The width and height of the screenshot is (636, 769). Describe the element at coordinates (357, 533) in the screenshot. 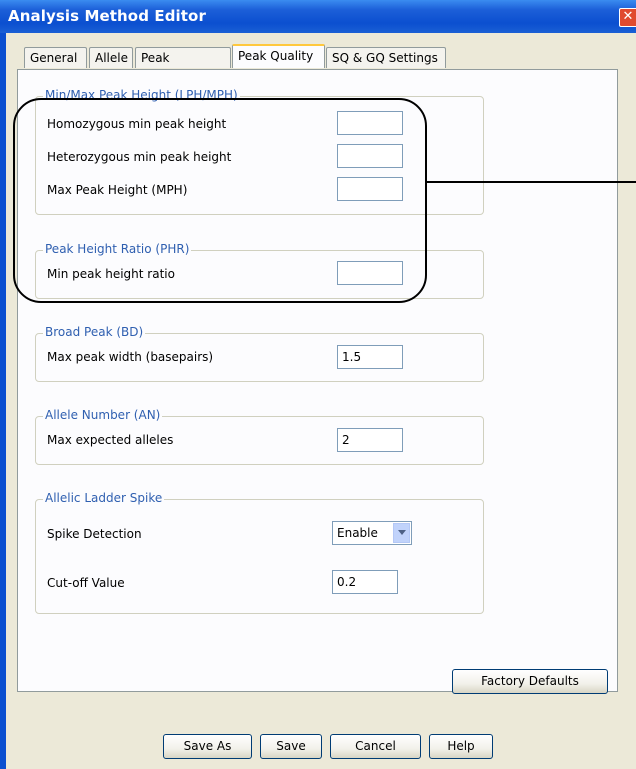

I see `spike-detection-value: Enable` at that location.